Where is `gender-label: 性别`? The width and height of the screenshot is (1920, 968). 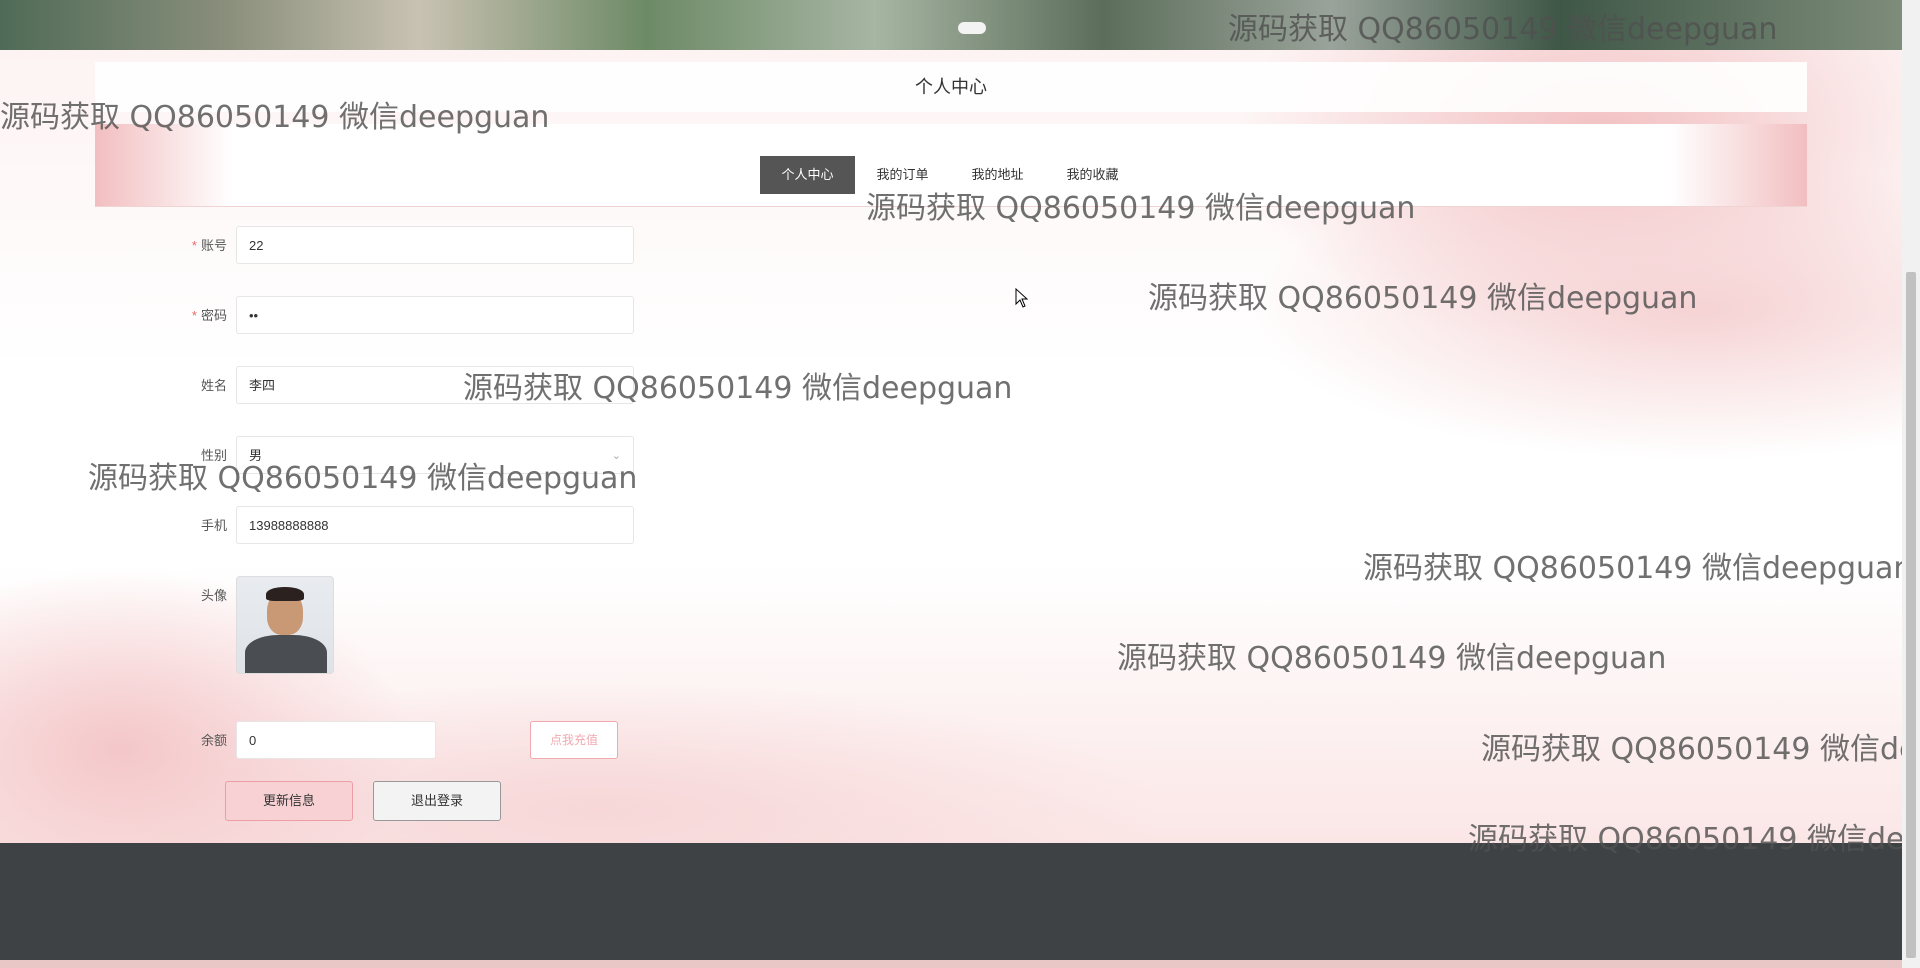
gender-label: 性别 is located at coordinates (213, 455).